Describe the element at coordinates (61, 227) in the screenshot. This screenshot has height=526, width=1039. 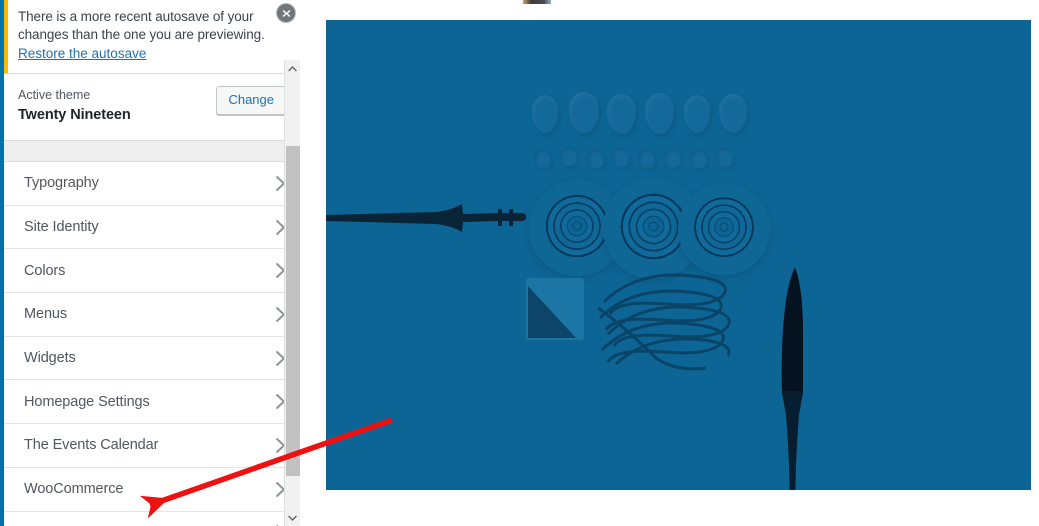
I see `panel-item-label: Site Identity` at that location.